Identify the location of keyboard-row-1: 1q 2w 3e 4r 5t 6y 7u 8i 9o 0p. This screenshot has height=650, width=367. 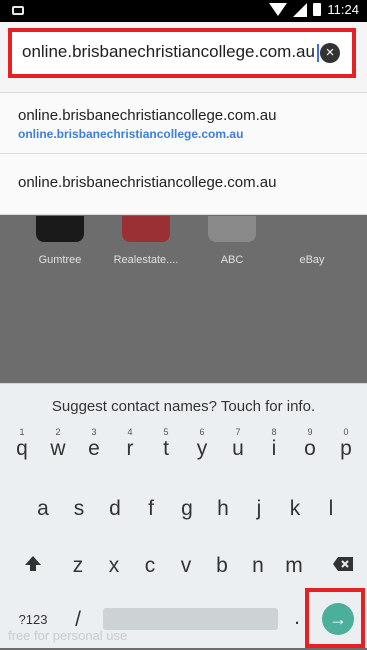
(183, 452).